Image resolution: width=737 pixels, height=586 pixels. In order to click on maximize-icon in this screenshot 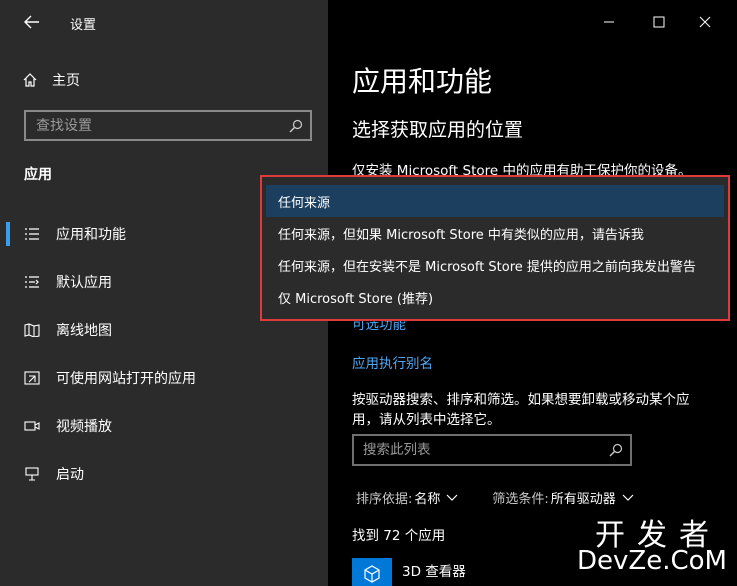, I will do `click(659, 22)`.